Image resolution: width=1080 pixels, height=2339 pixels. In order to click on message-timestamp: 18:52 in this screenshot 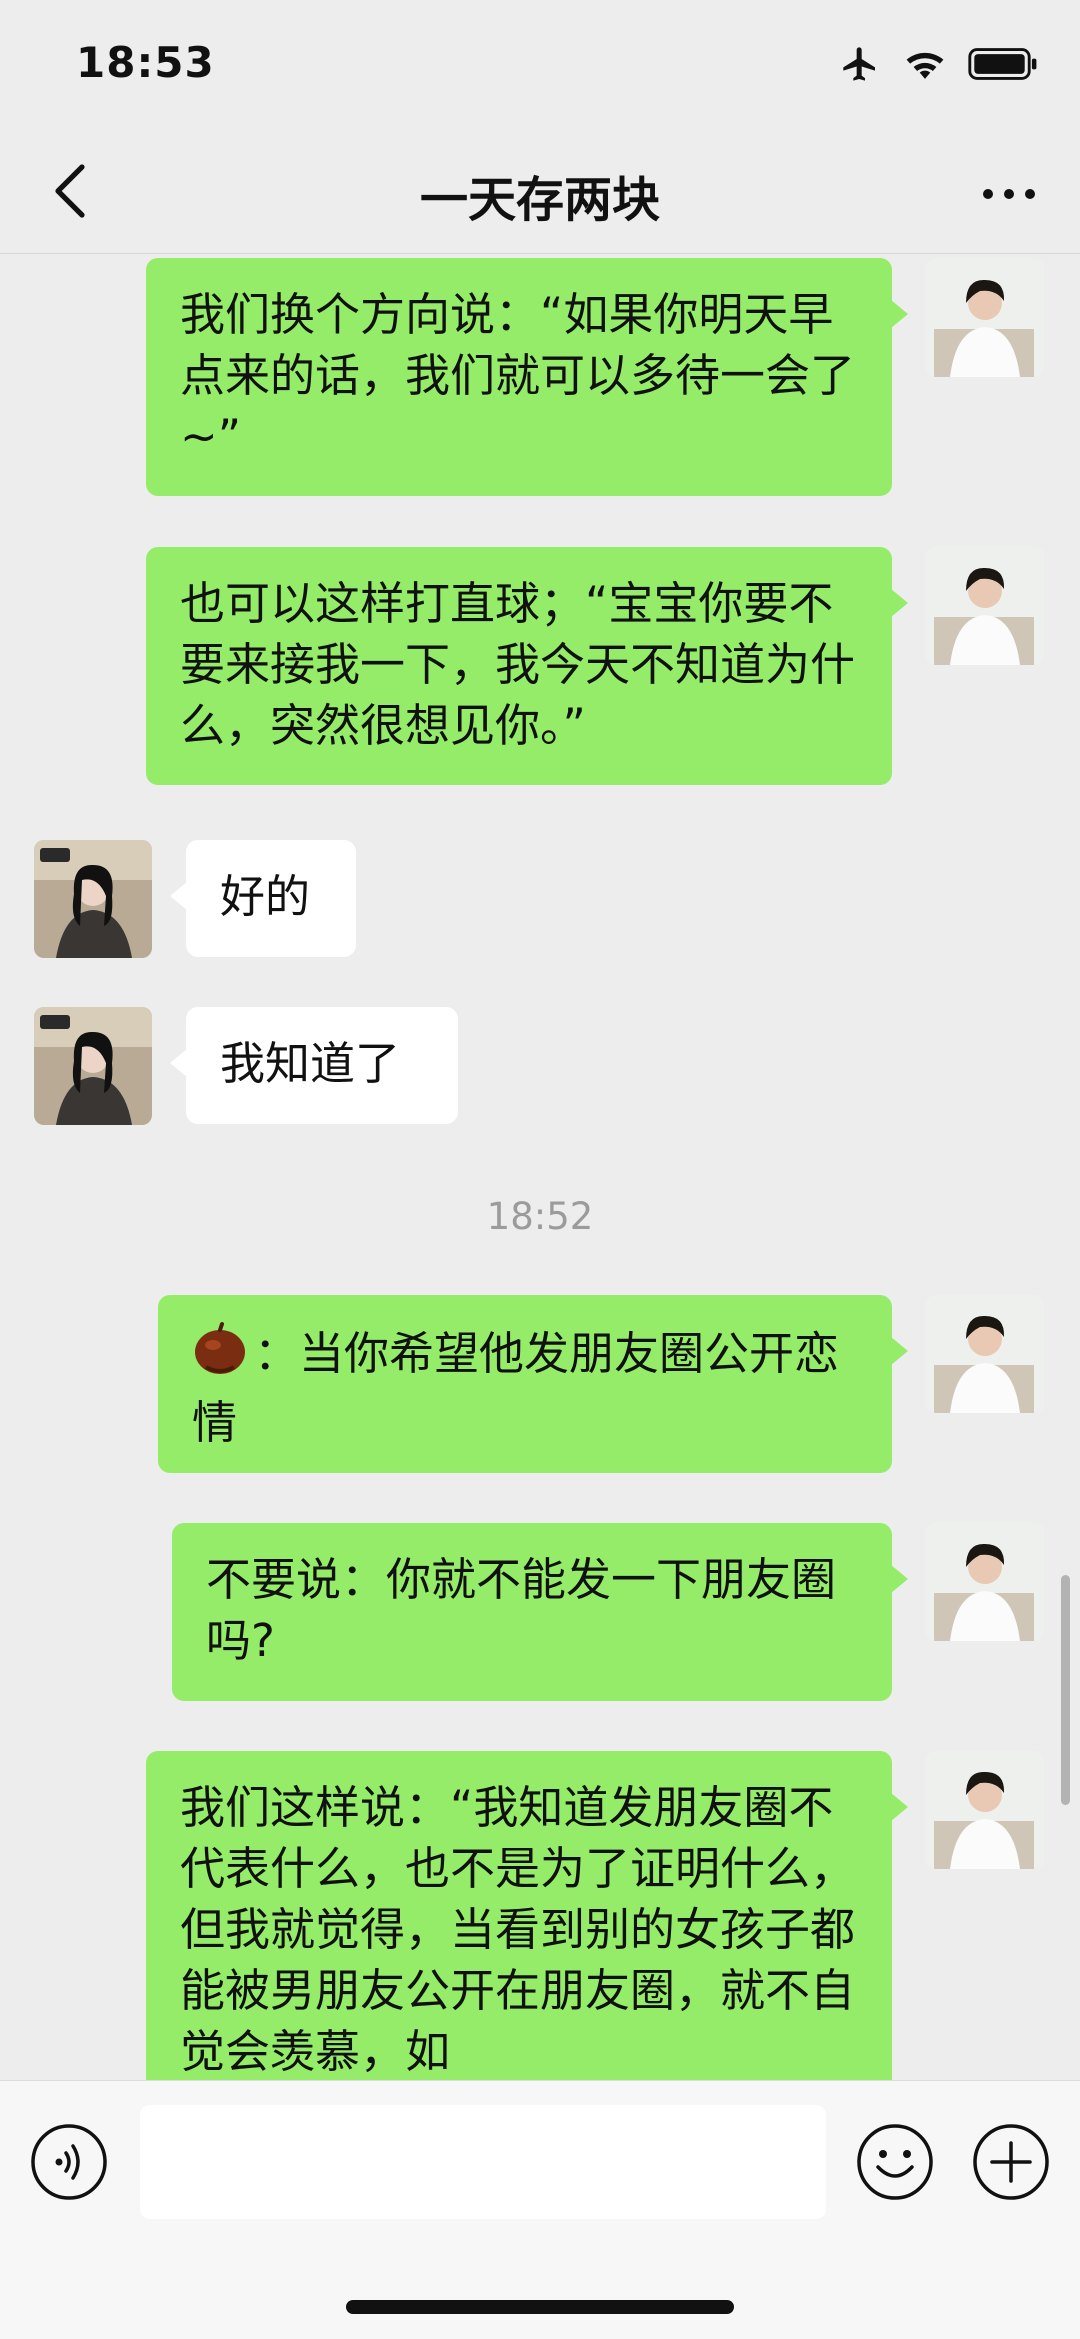, I will do `click(540, 1216)`.